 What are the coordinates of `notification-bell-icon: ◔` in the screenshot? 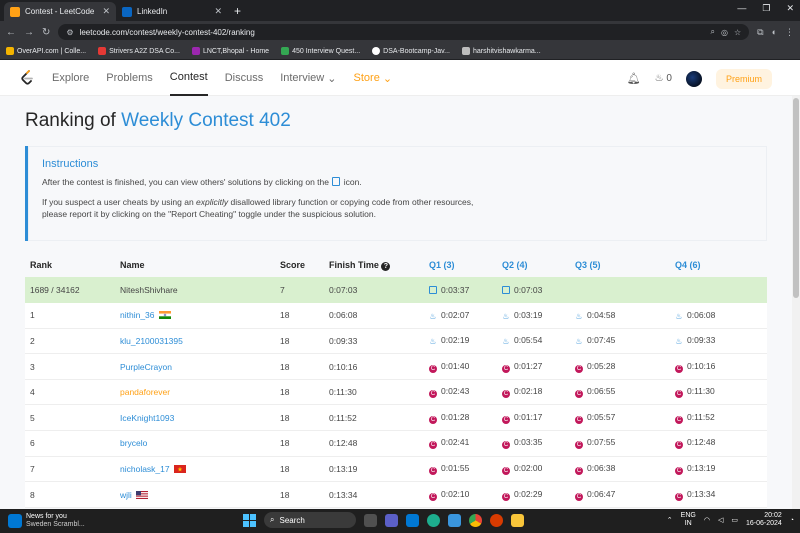 It's located at (792, 520).